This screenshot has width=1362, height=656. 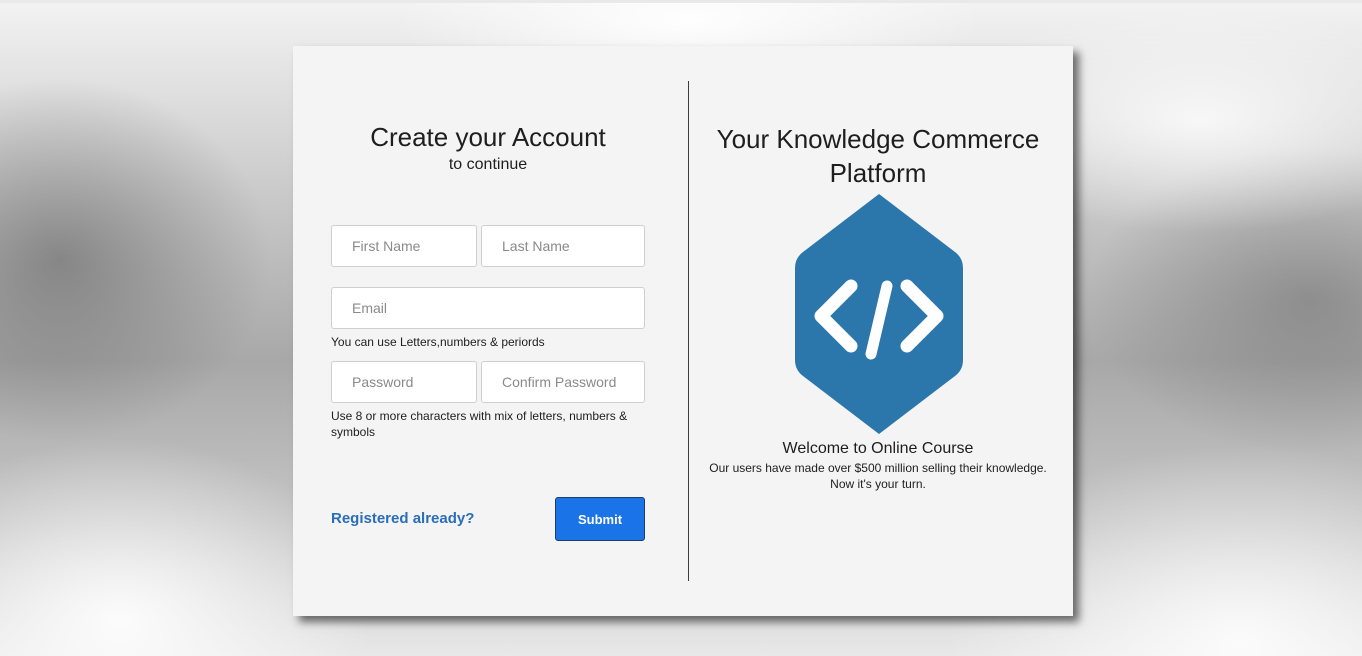 What do you see at coordinates (402, 518) in the screenshot?
I see `registered-already-link: Registered already?` at bounding box center [402, 518].